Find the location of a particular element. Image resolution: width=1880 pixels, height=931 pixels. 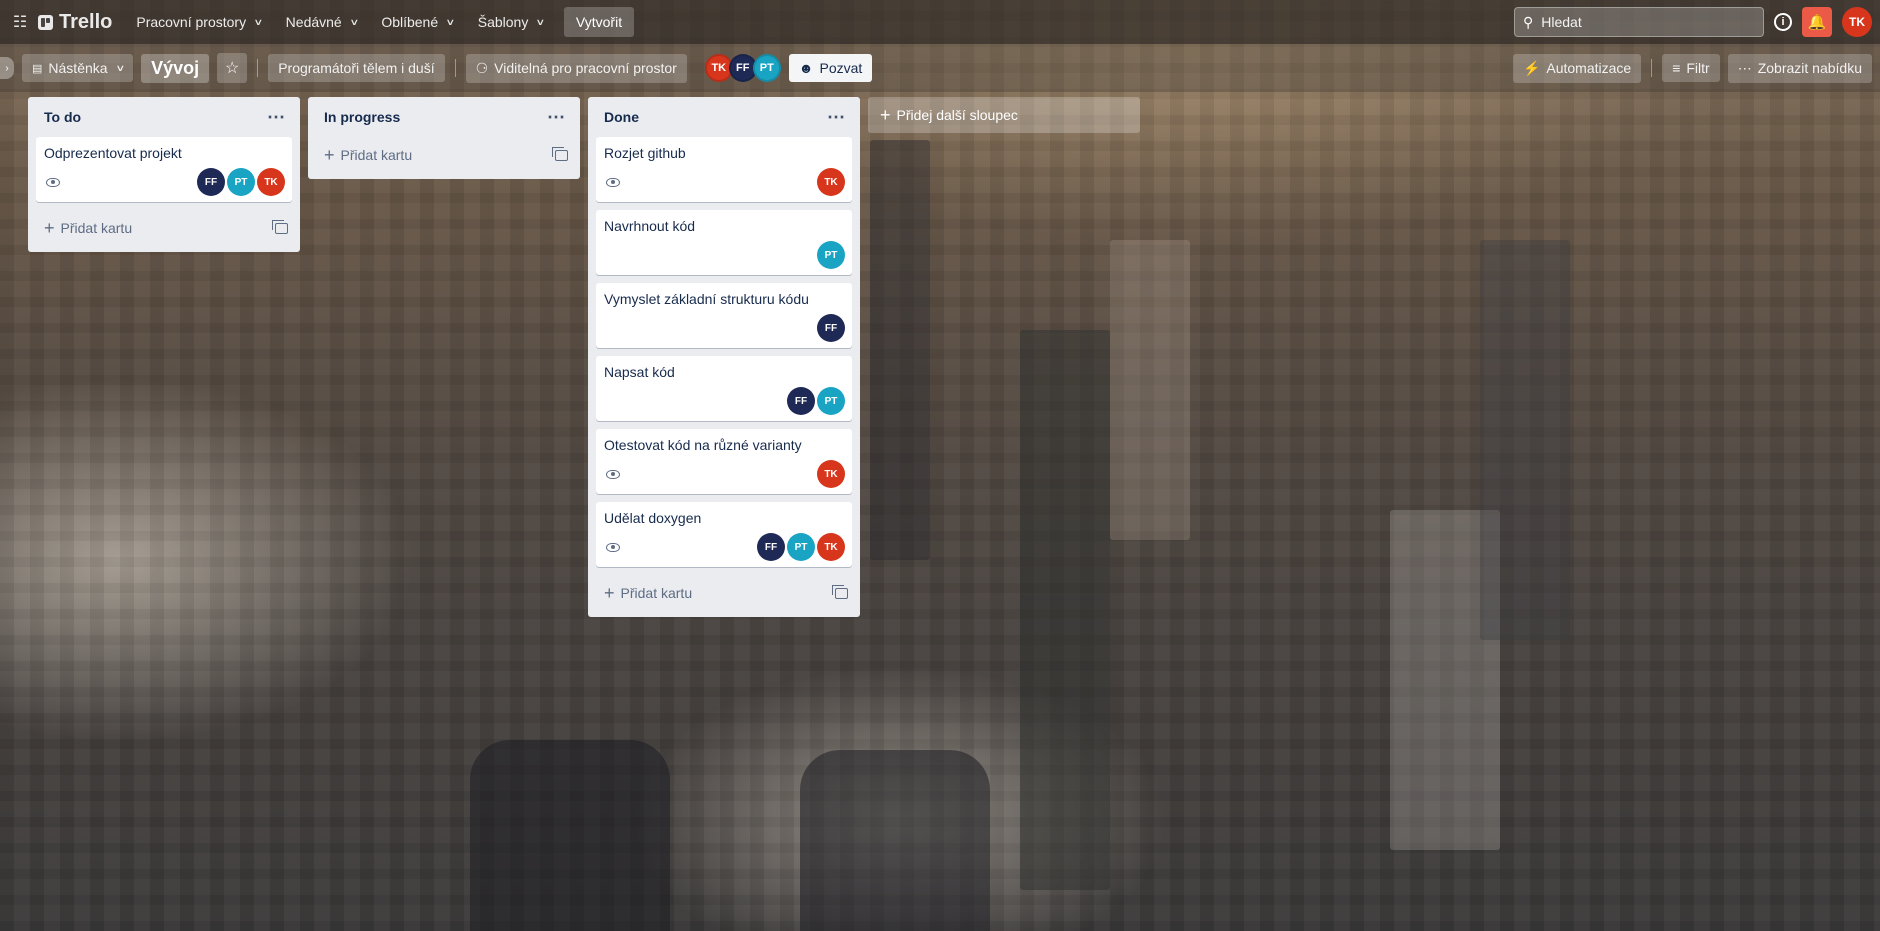

add-list-button: + Přidej další sloupec is located at coordinates (1004, 115).